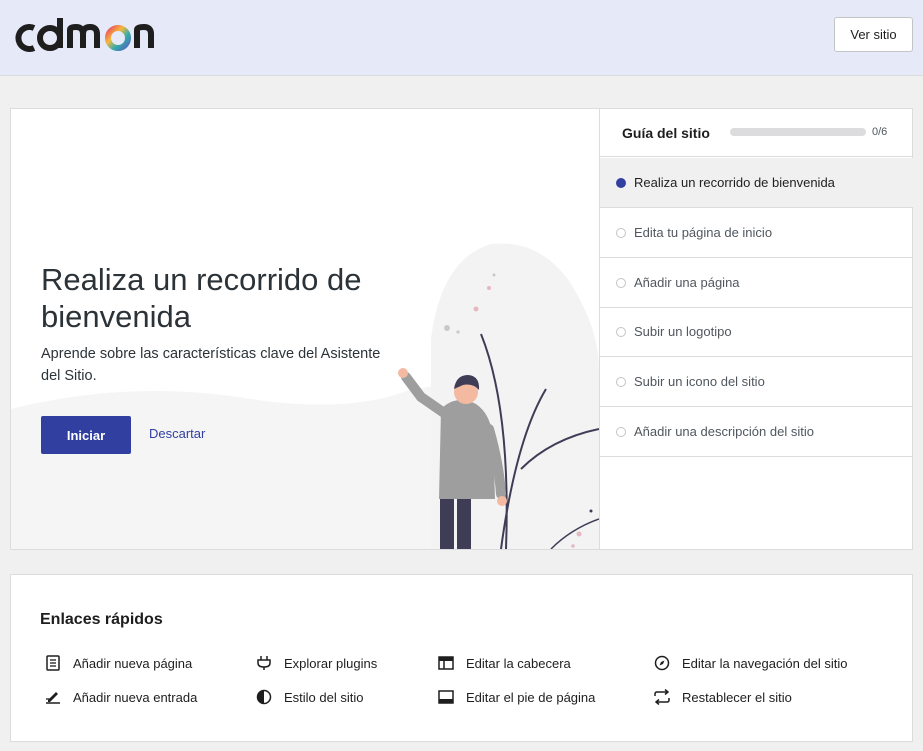 This screenshot has width=923, height=751. I want to click on dismiss-link: Descartar, so click(177, 433).